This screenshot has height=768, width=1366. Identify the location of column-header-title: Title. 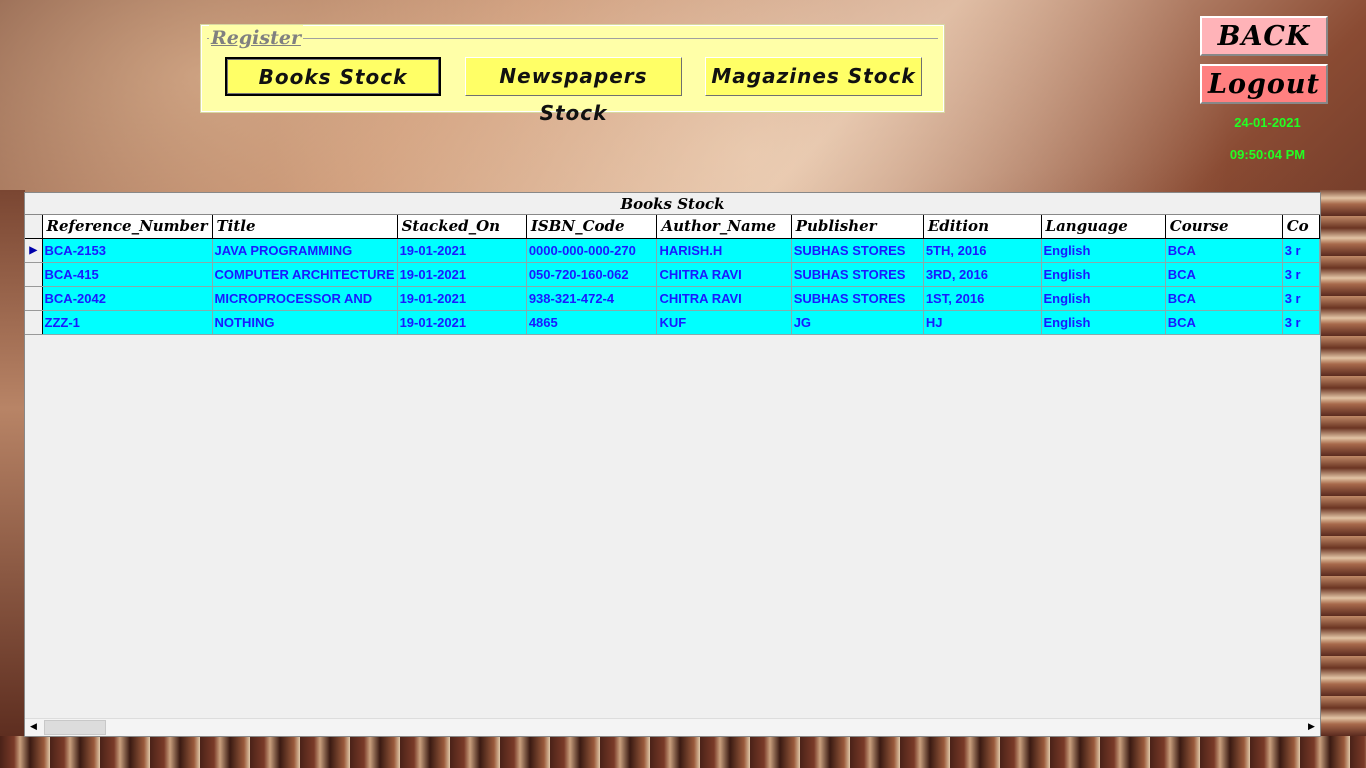
(305, 227).